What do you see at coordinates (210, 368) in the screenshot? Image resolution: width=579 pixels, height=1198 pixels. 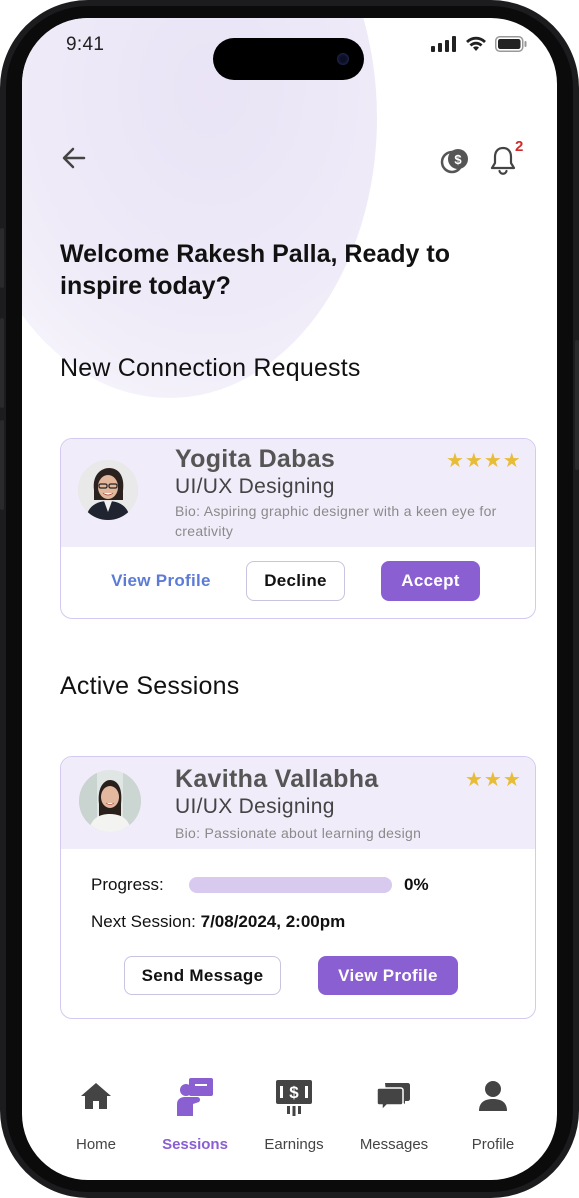 I see `connection-requests-title: New Connection Requests` at bounding box center [210, 368].